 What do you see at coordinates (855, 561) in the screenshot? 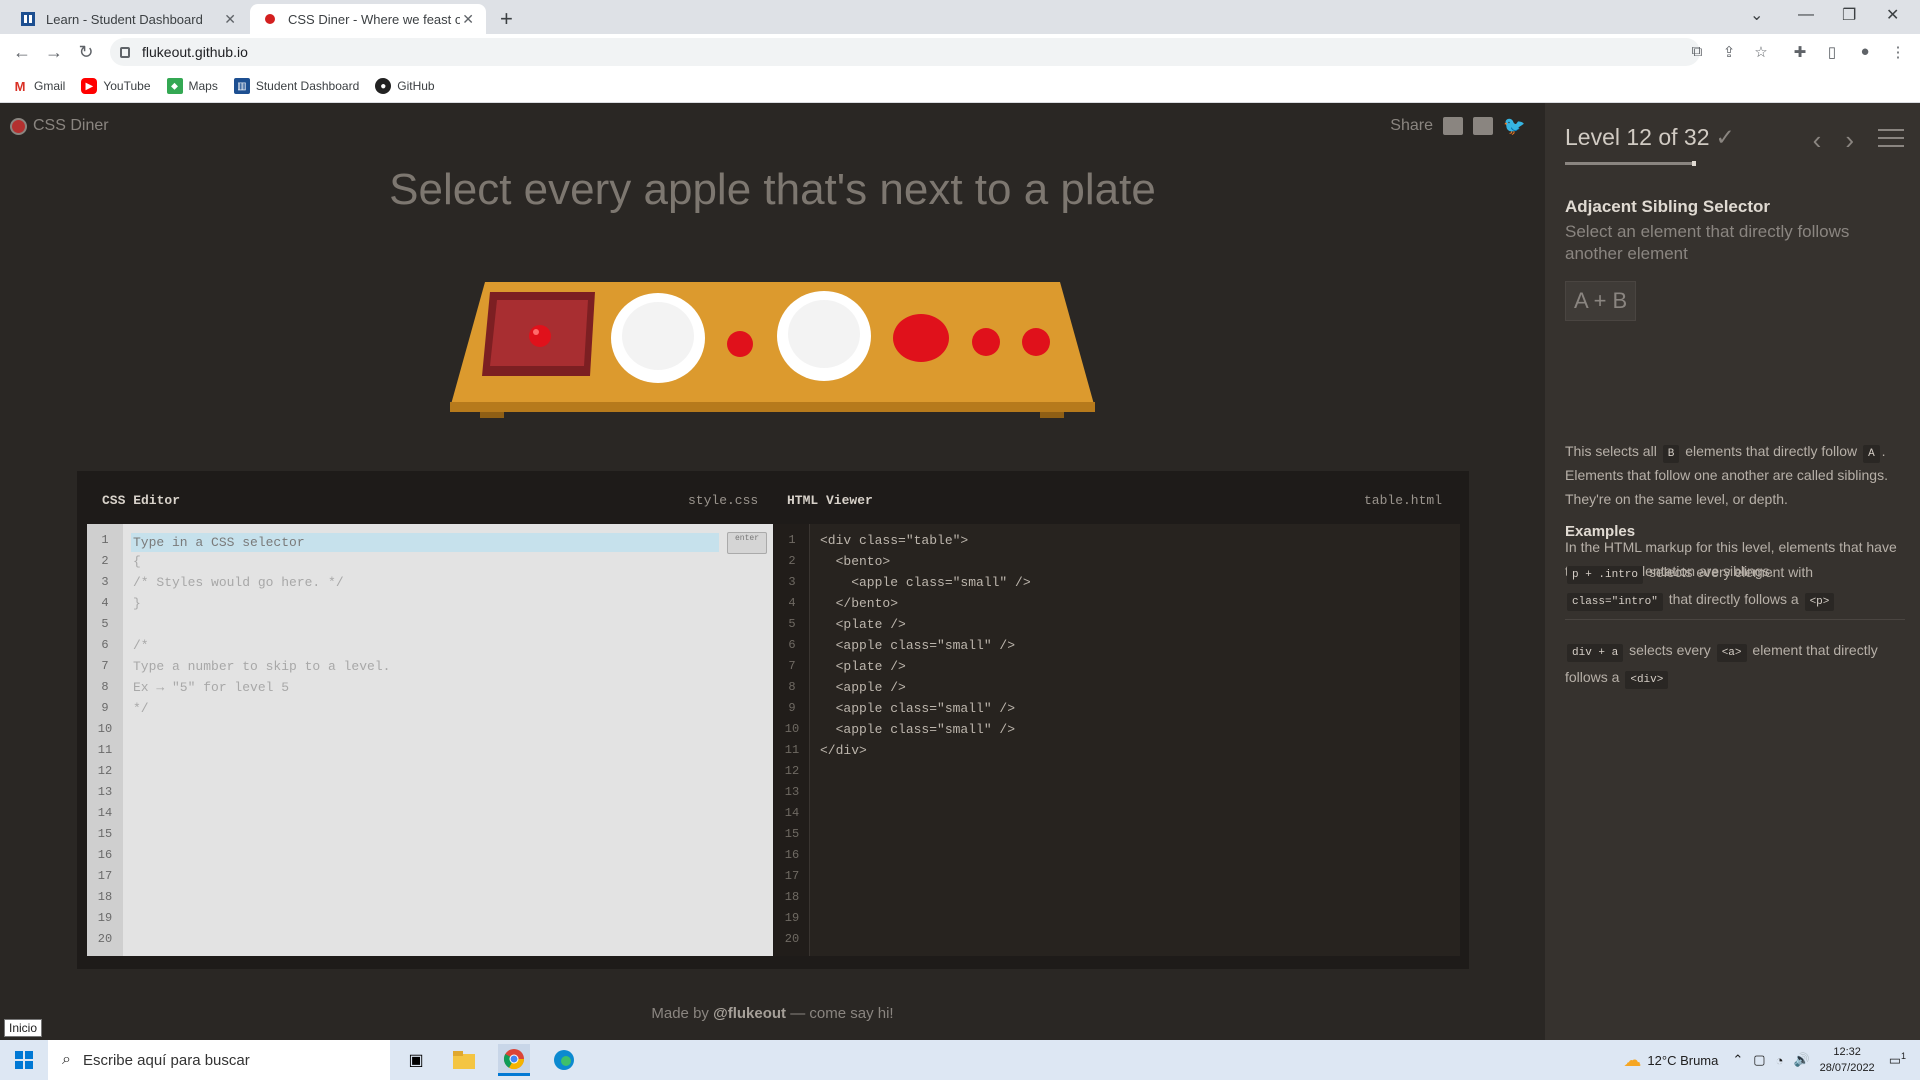
I see `code-line: <bento>` at bounding box center [855, 561].